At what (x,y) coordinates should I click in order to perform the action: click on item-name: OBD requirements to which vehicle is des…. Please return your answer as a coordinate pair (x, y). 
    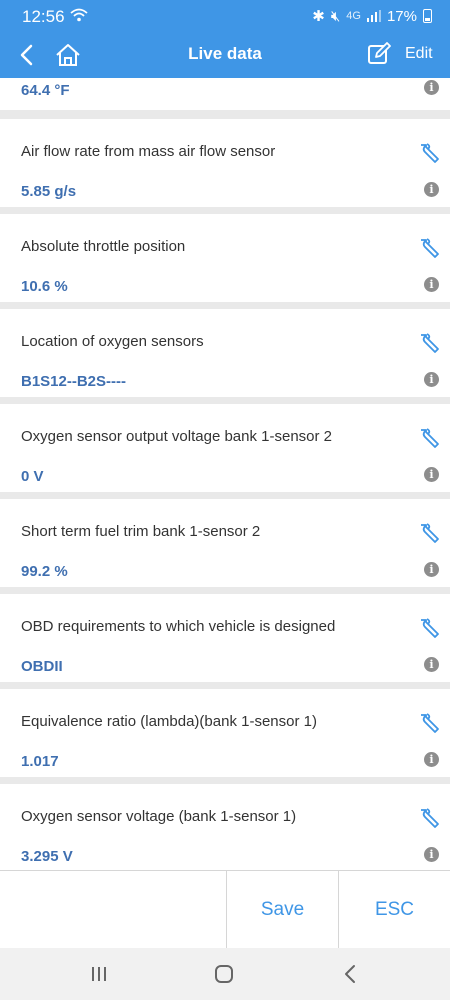
    Looking at the image, I should click on (178, 626).